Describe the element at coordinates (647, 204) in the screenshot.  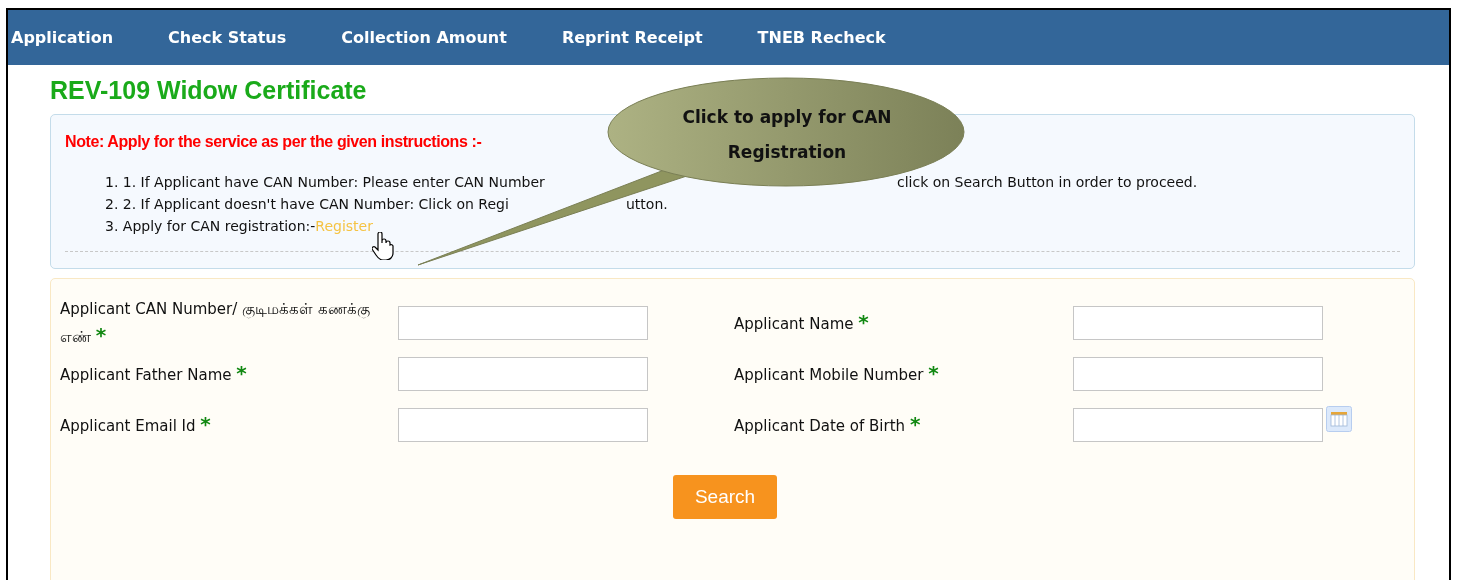
I see `instruction-text: utton.` at that location.